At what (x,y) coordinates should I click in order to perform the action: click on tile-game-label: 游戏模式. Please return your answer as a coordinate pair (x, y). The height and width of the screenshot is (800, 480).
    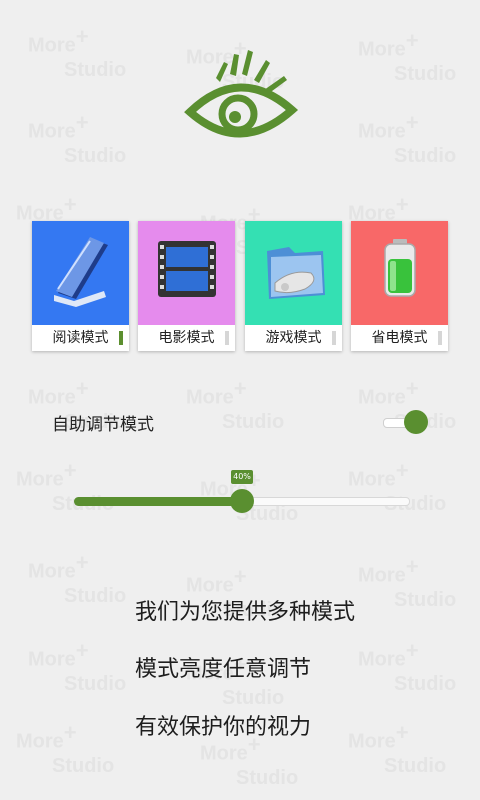
    Looking at the image, I should click on (293, 338).